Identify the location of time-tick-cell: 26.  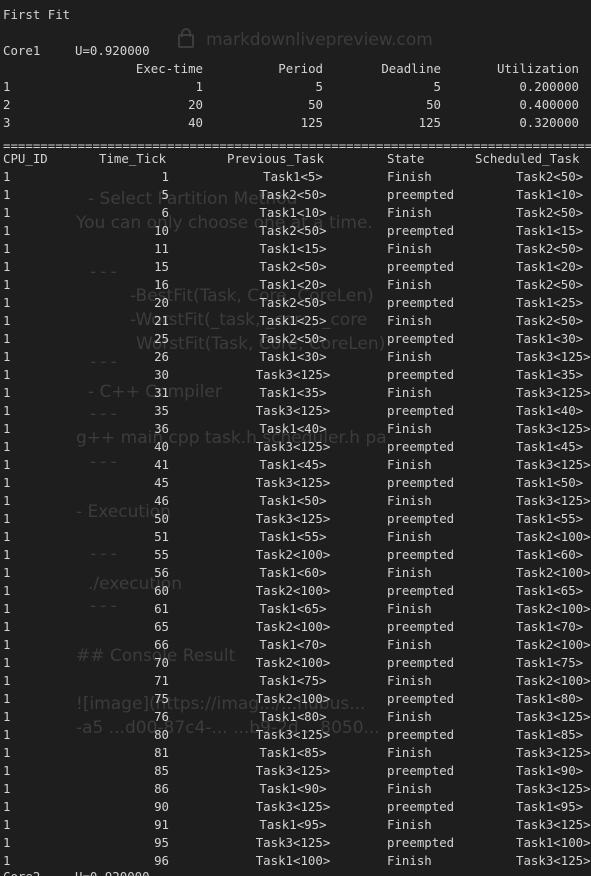
(161, 356).